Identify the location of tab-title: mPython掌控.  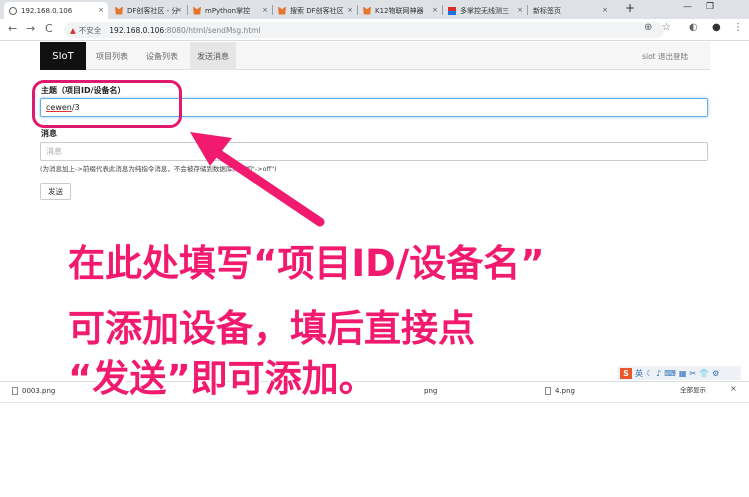
(228, 10).